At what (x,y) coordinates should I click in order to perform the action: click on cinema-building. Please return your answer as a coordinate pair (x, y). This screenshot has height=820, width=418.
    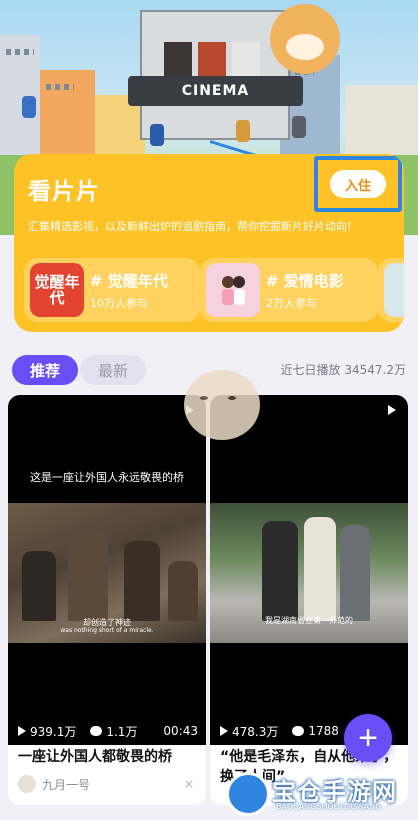
    Looking at the image, I should click on (215, 75).